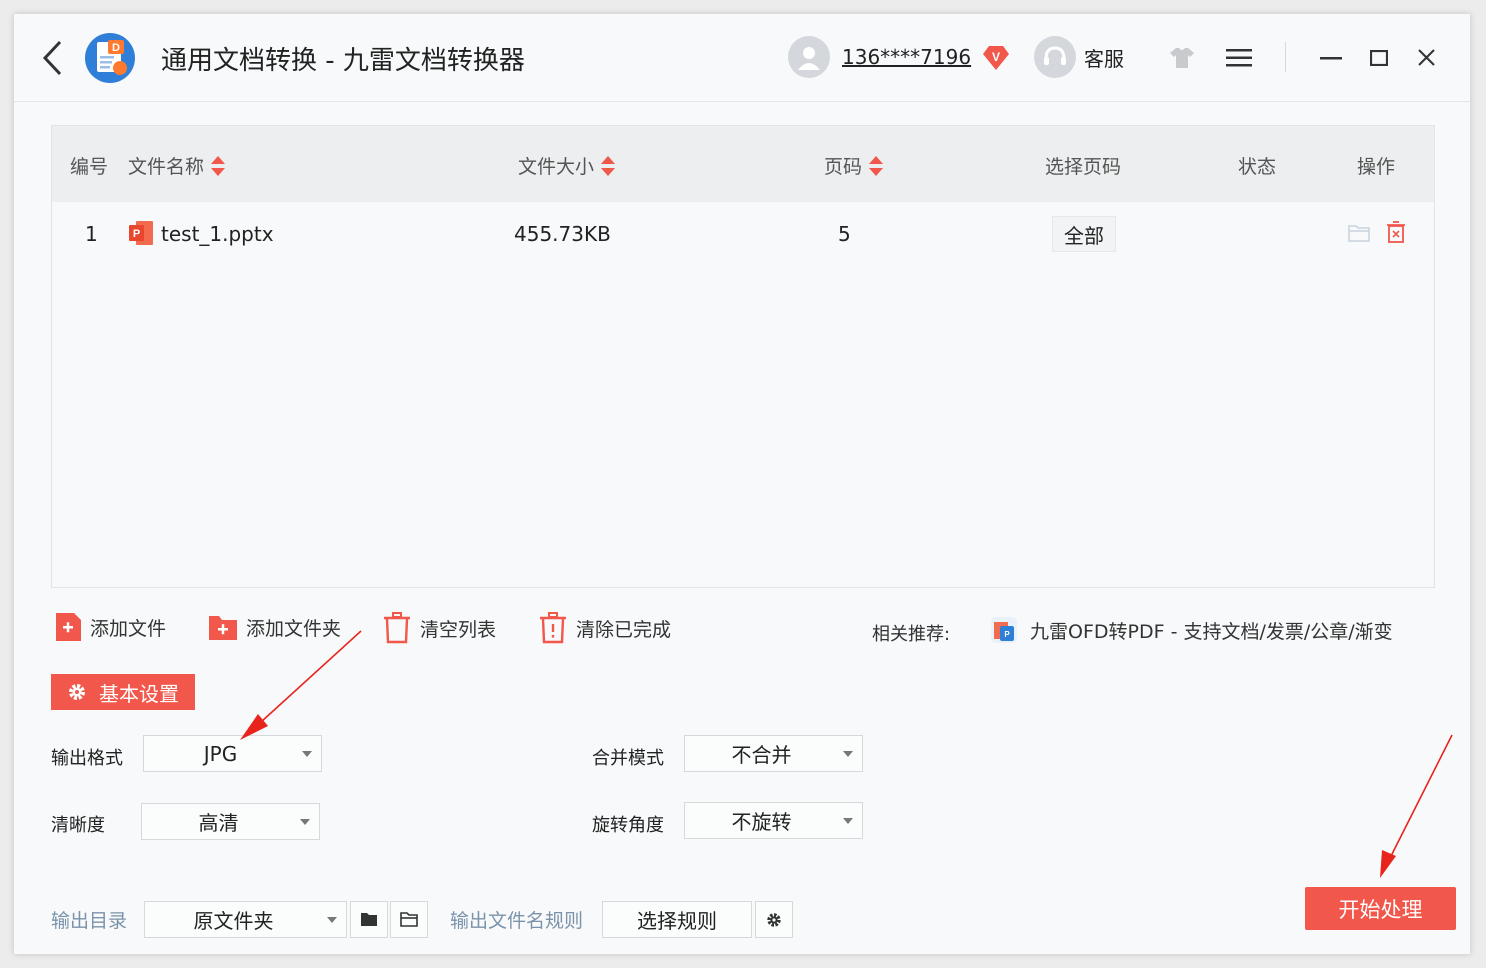 The width and height of the screenshot is (1486, 968). Describe the element at coordinates (89, 919) in the screenshot. I see `output-dir-label: 输出目录` at that location.